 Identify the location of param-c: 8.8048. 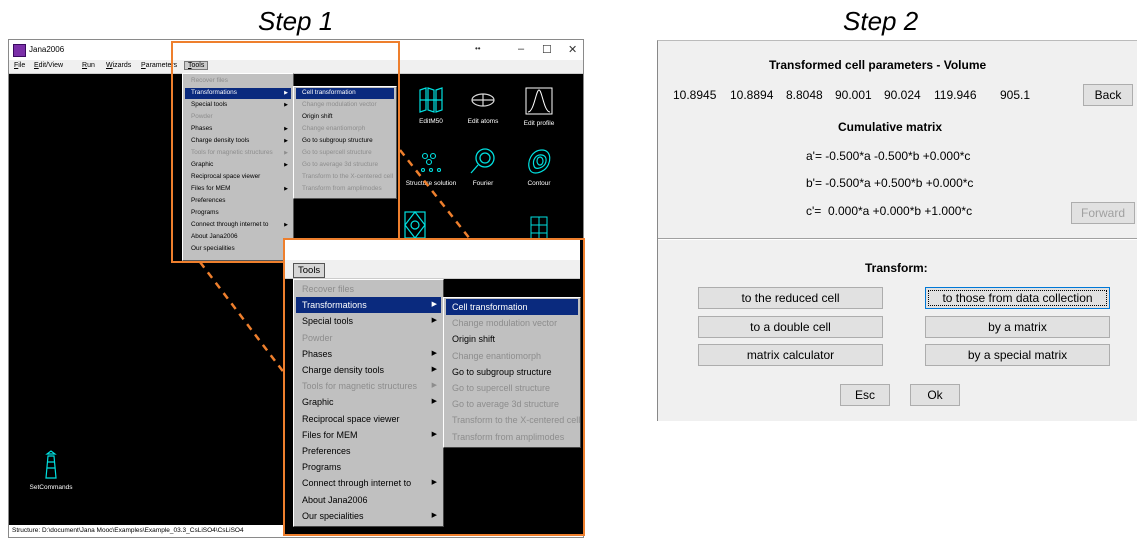
(804, 95).